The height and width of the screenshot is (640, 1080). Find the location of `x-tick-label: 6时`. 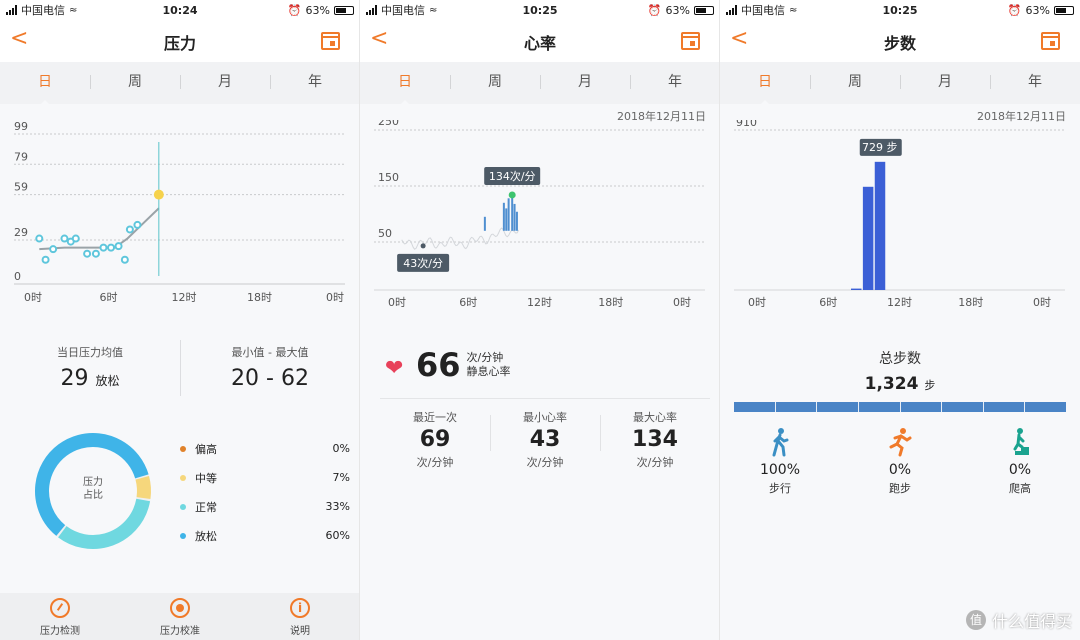

x-tick-label: 6时 is located at coordinates (109, 297).